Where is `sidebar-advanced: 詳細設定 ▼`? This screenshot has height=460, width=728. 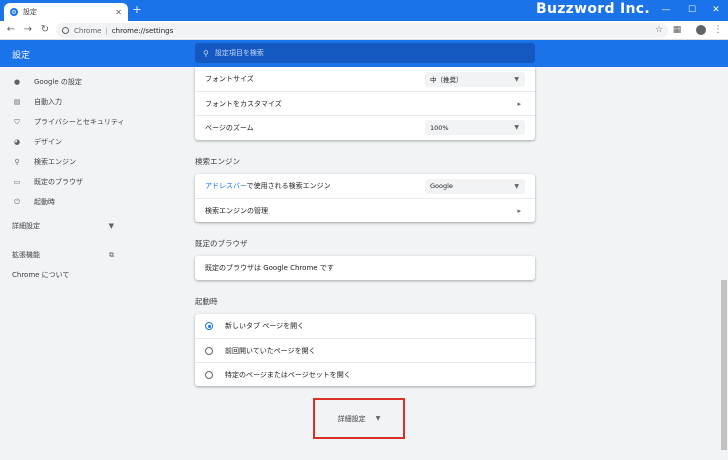 sidebar-advanced: 詳細設定 ▼ is located at coordinates (92, 226).